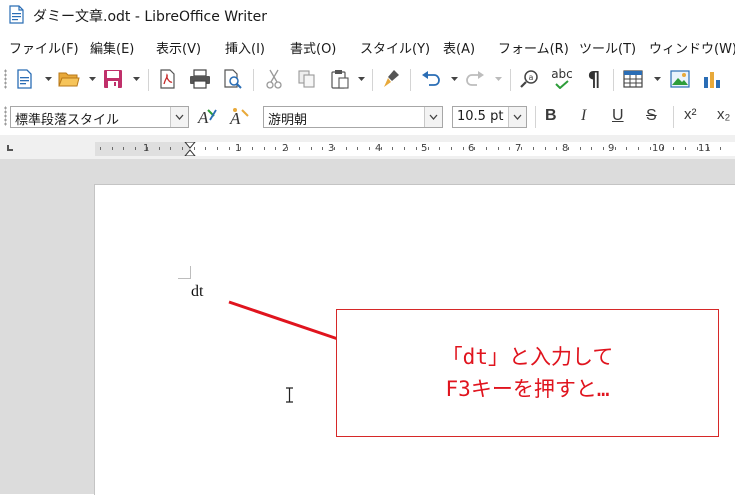 The image size is (735, 495). I want to click on find-replace-icon: a, so click(529, 79).